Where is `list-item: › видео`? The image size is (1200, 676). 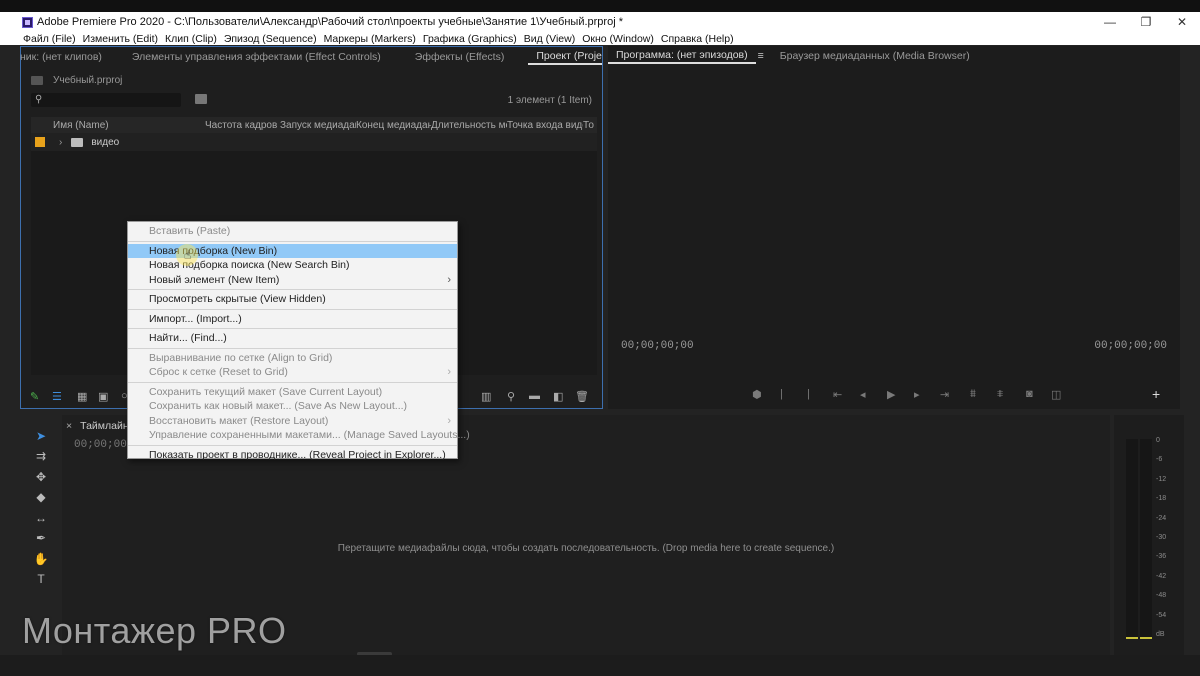 list-item: › видео is located at coordinates (314, 142).